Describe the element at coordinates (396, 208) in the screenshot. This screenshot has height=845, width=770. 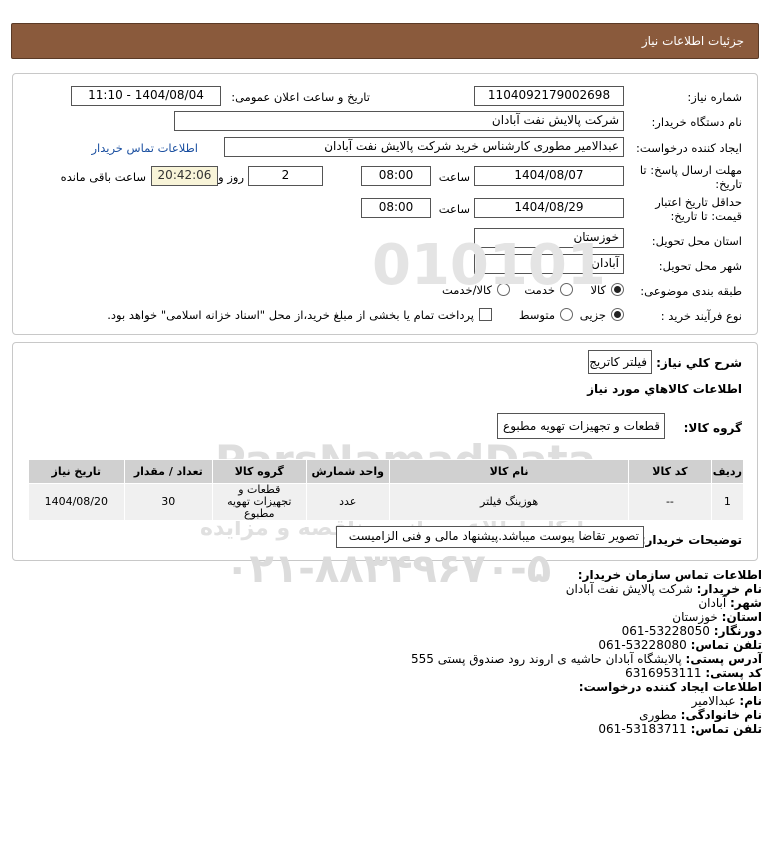
I see `price-validity-time-field: 08:00` at that location.